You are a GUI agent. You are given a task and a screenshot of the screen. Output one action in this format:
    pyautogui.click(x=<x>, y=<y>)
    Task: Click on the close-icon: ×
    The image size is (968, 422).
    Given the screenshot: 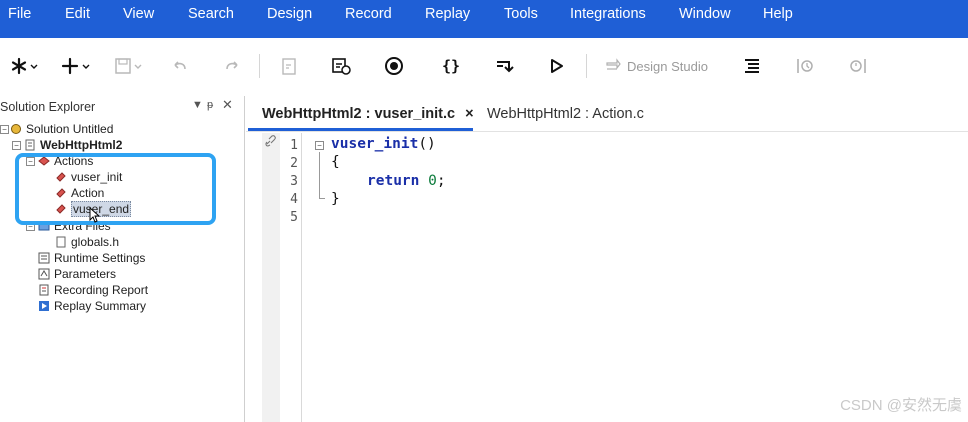 What is the action you would take?
    pyautogui.click(x=469, y=114)
    